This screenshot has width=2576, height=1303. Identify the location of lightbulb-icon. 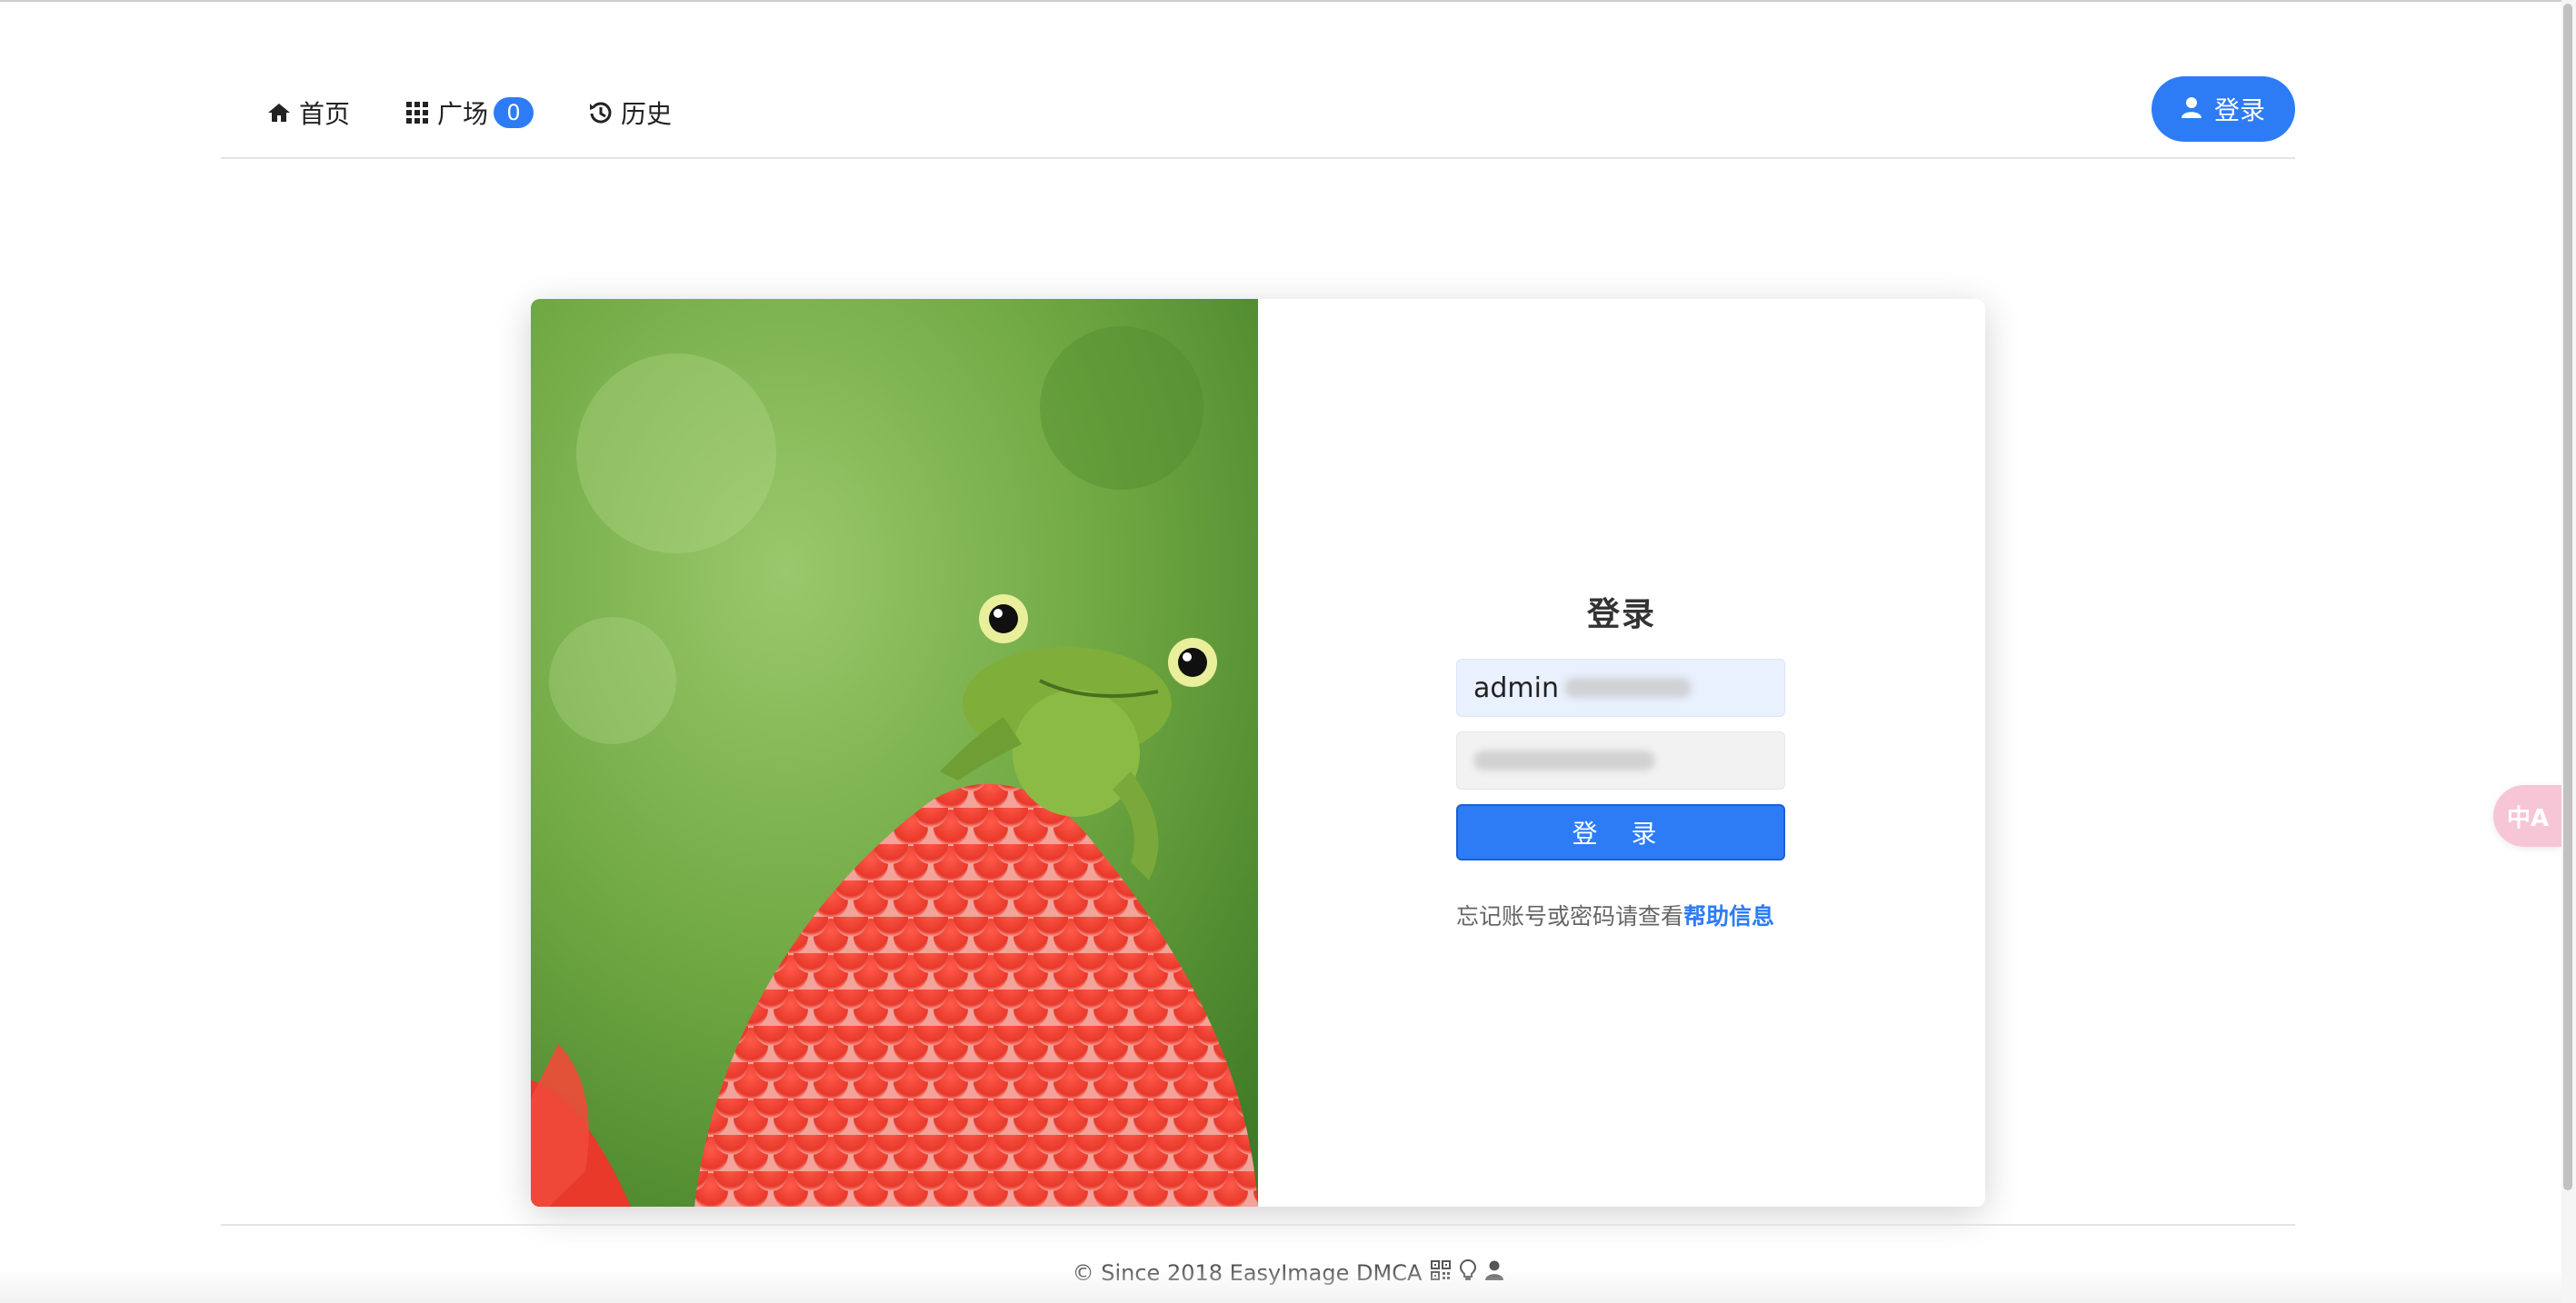
(1468, 1272).